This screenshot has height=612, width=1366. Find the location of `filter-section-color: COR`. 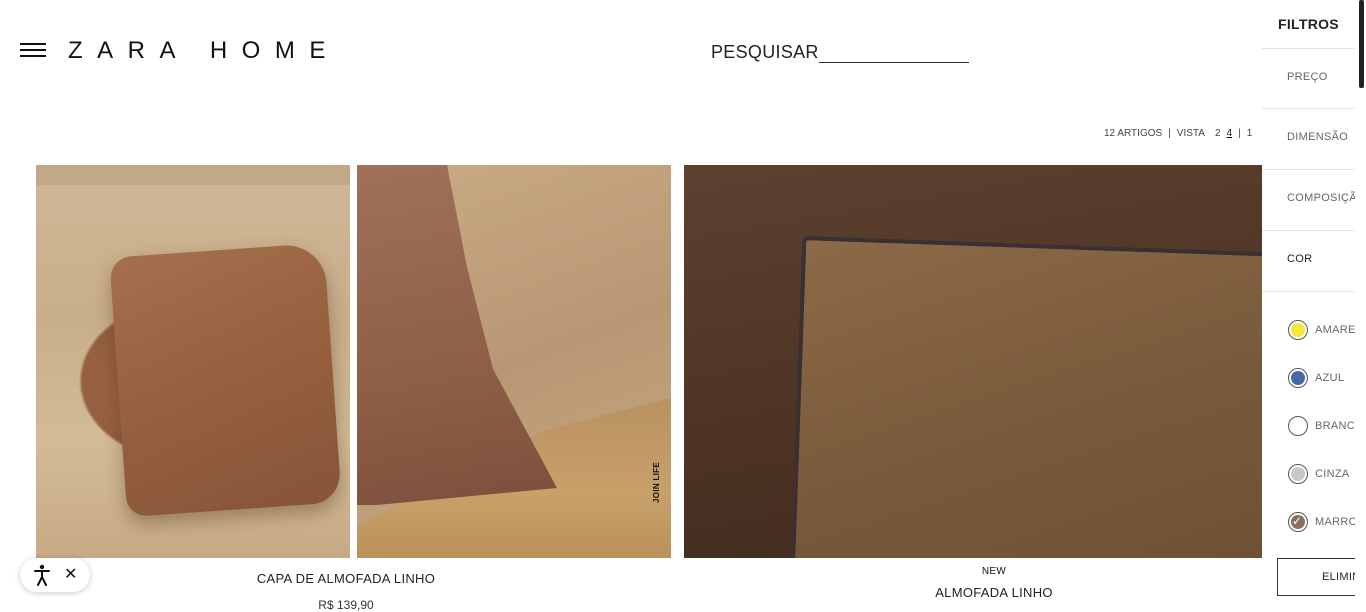

filter-section-color: COR is located at coordinates (1308, 261).